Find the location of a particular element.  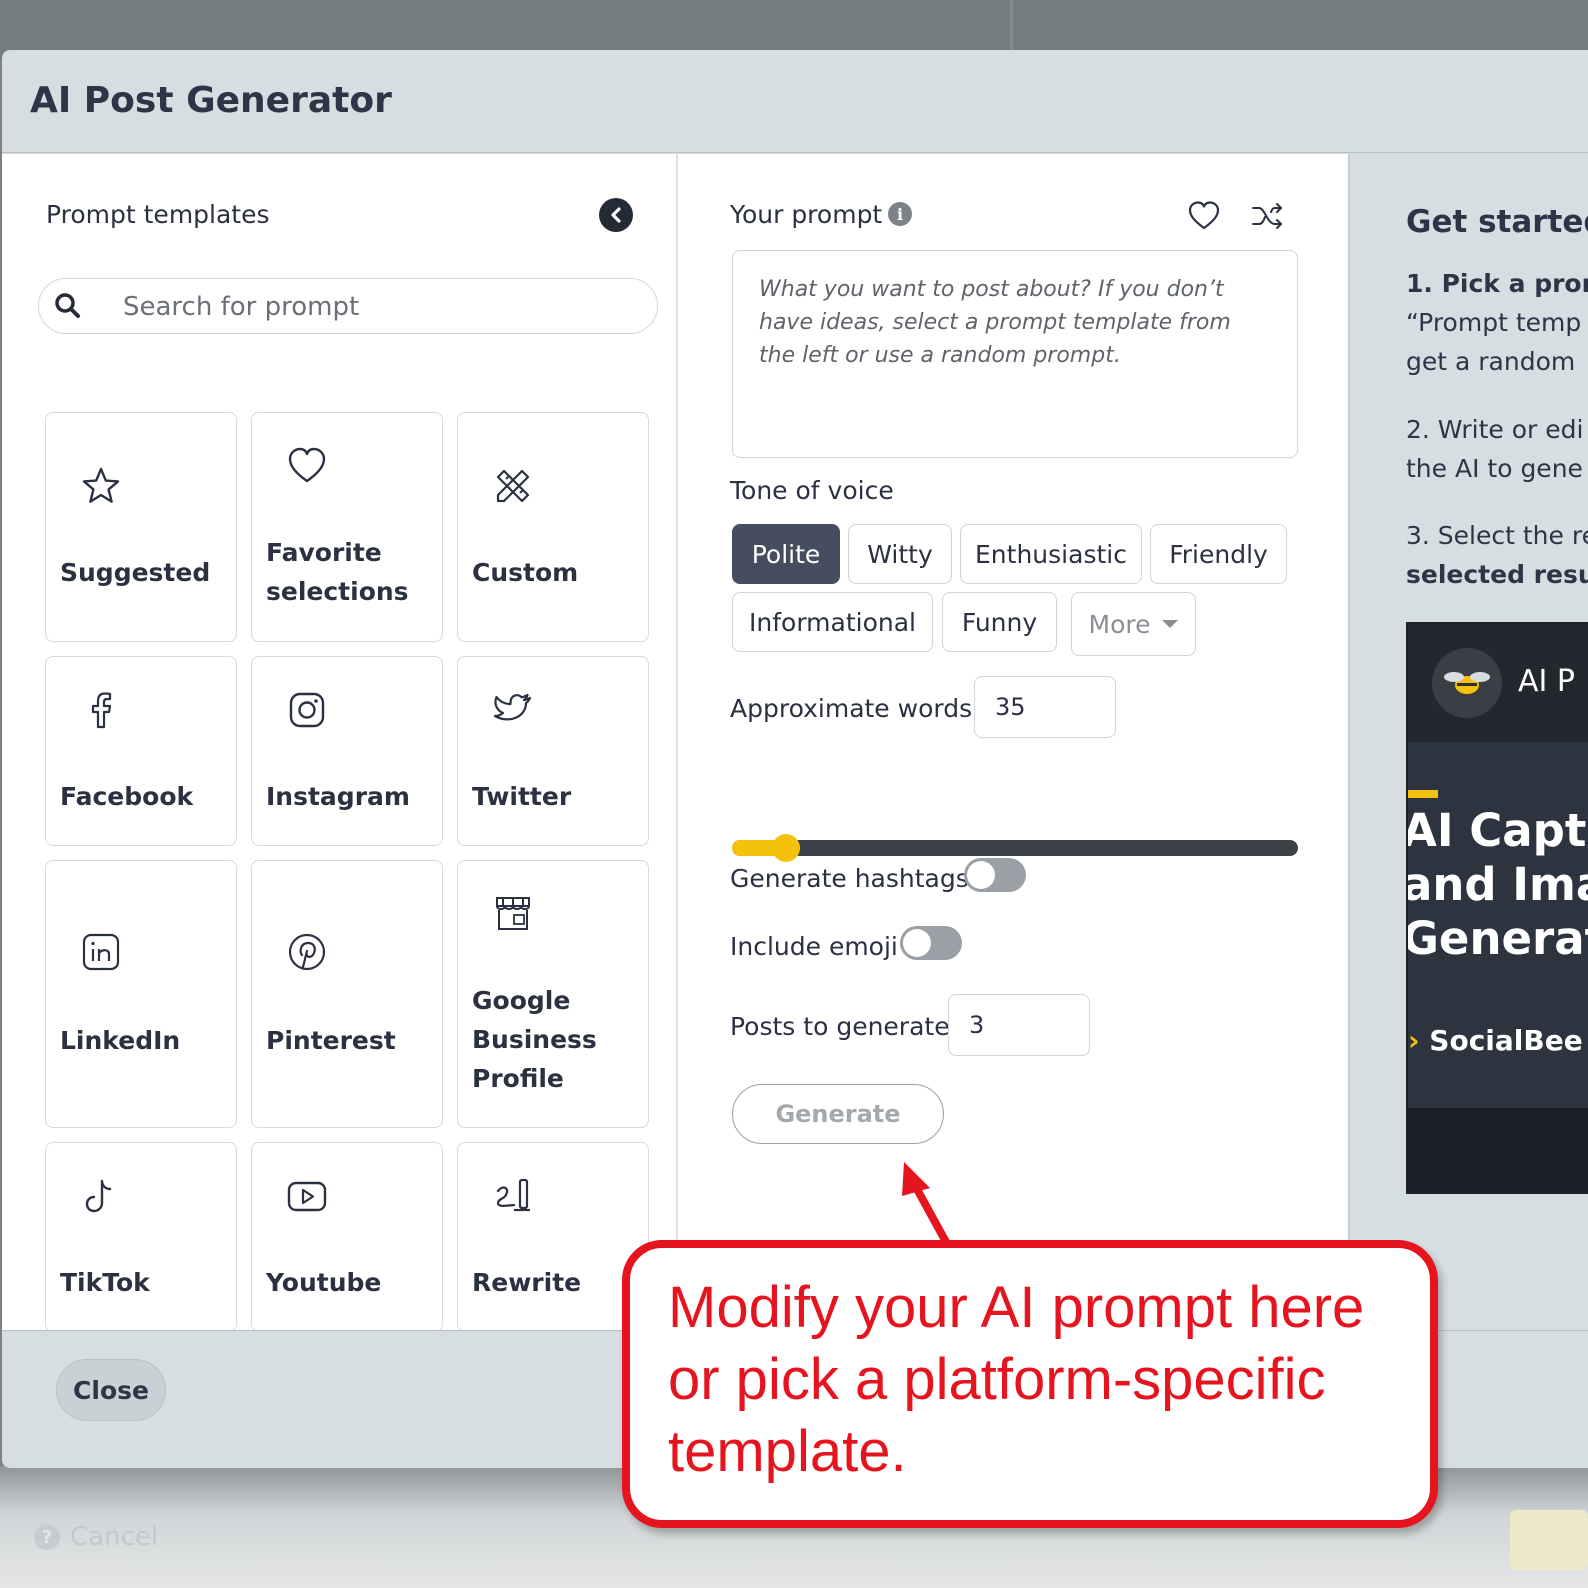

linkedin-icon is located at coordinates (101, 952).